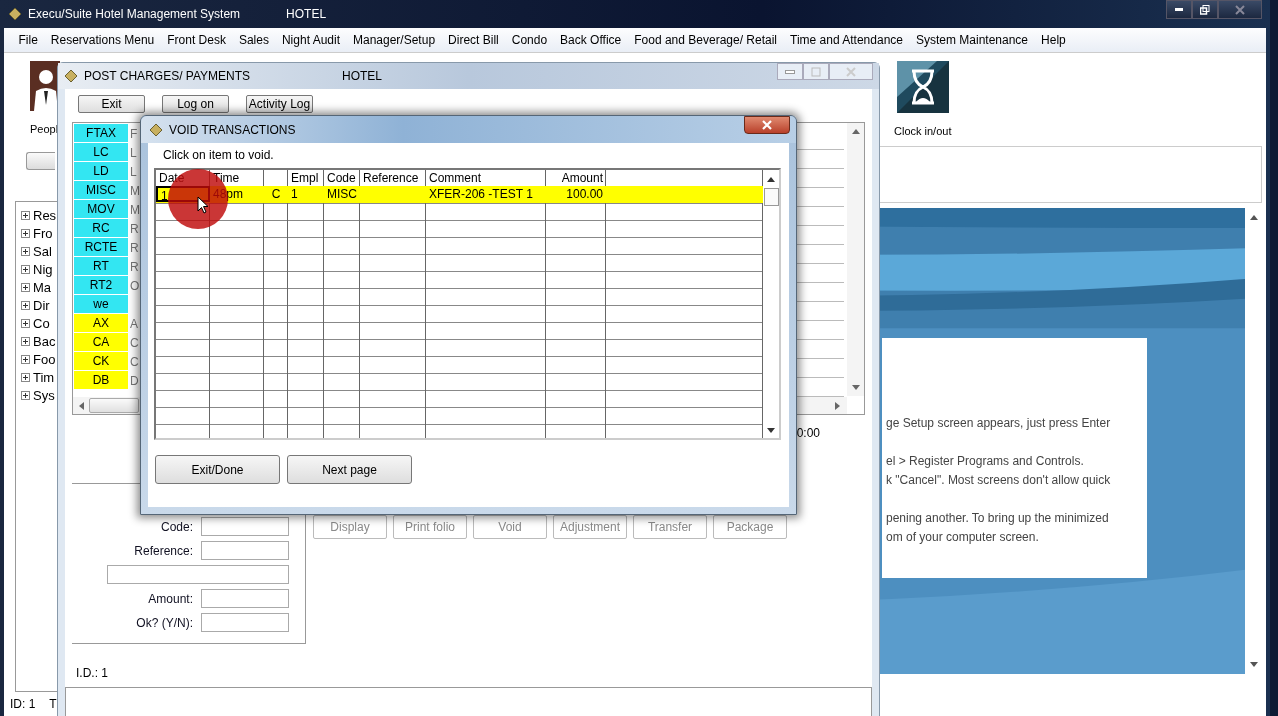 This screenshot has width=1278, height=716. I want to click on minimize-button, so click(1179, 9).